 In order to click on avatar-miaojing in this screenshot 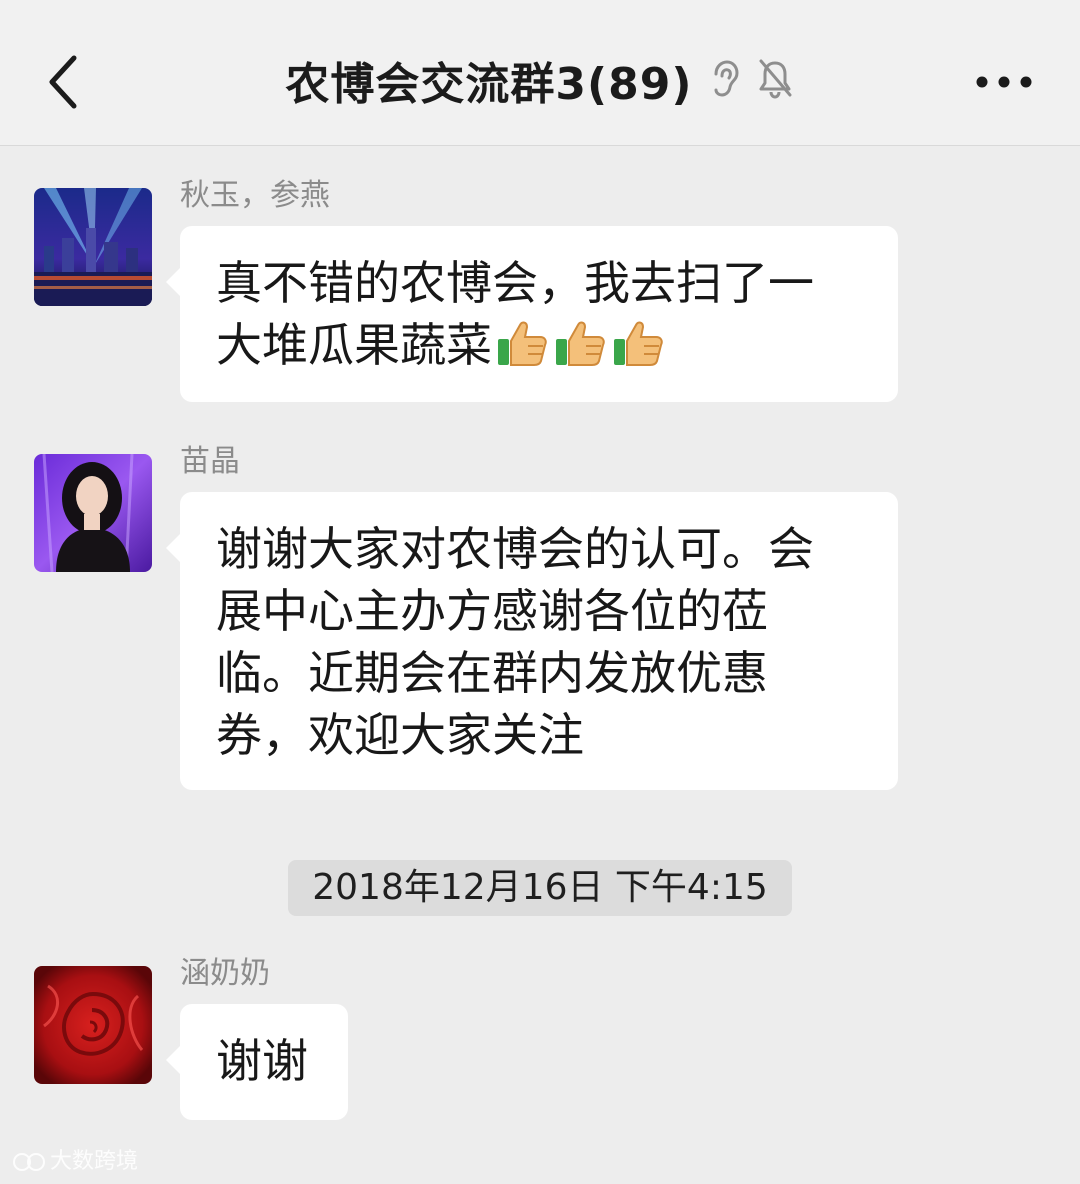, I will do `click(93, 513)`.